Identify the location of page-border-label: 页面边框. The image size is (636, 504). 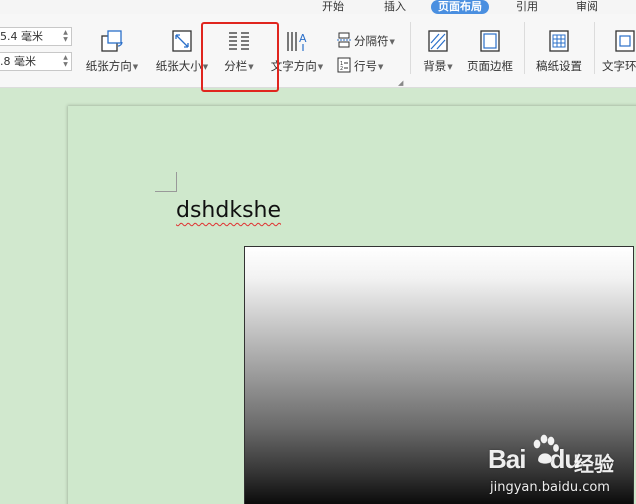
(490, 66).